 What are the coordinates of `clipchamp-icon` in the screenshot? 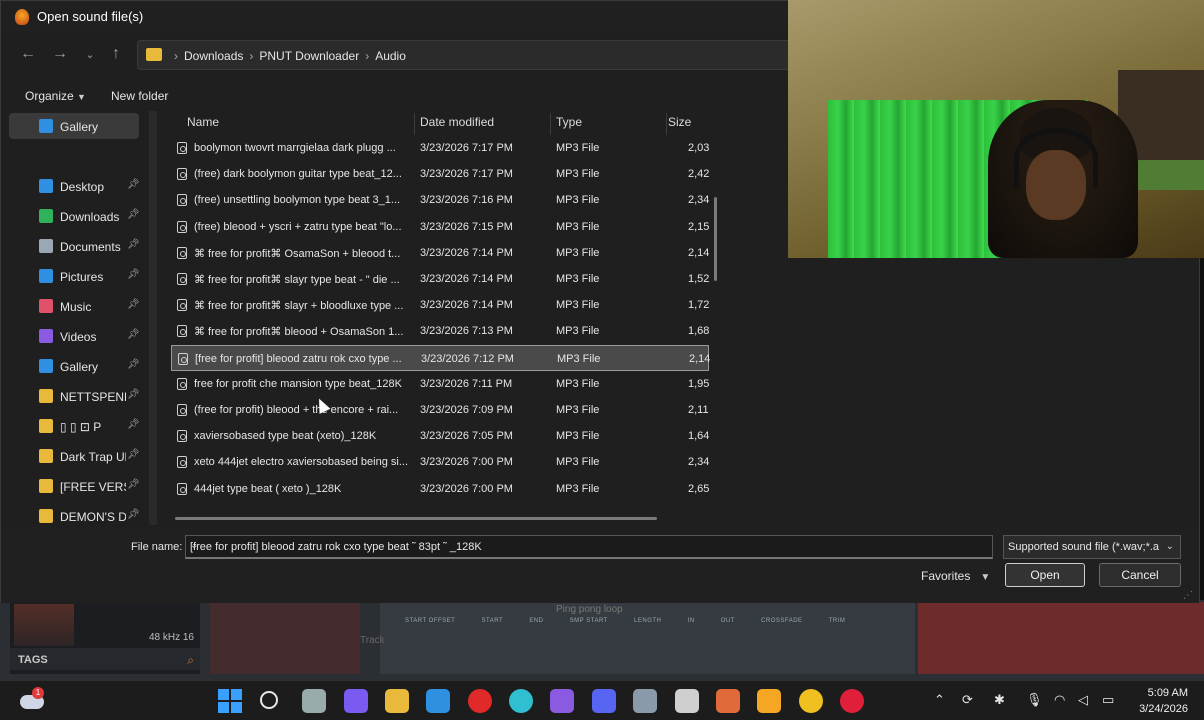 It's located at (562, 701).